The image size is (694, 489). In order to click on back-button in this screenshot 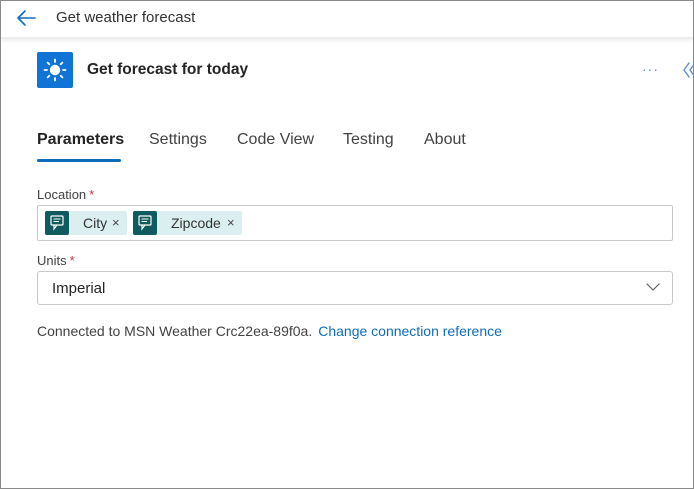, I will do `click(27, 18)`.